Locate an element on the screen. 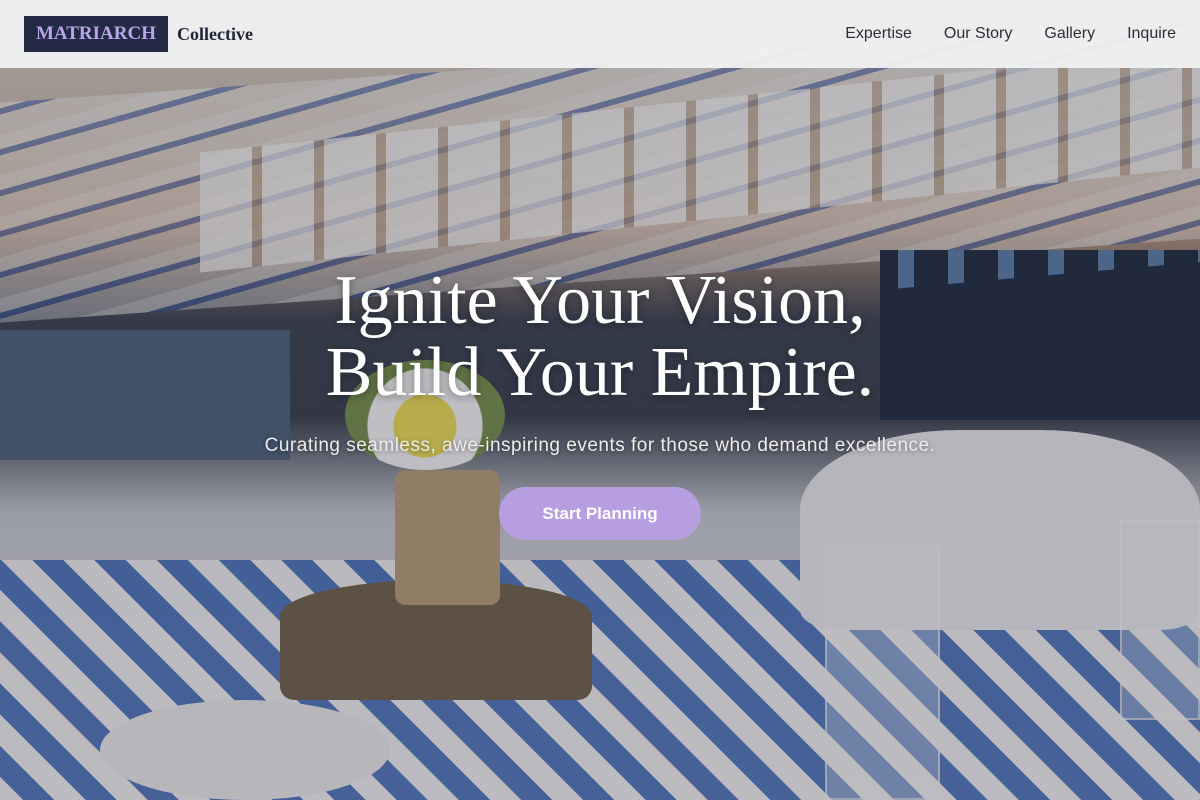 The width and height of the screenshot is (1200, 800). nav-link-gallery: Gallery is located at coordinates (1069, 34).